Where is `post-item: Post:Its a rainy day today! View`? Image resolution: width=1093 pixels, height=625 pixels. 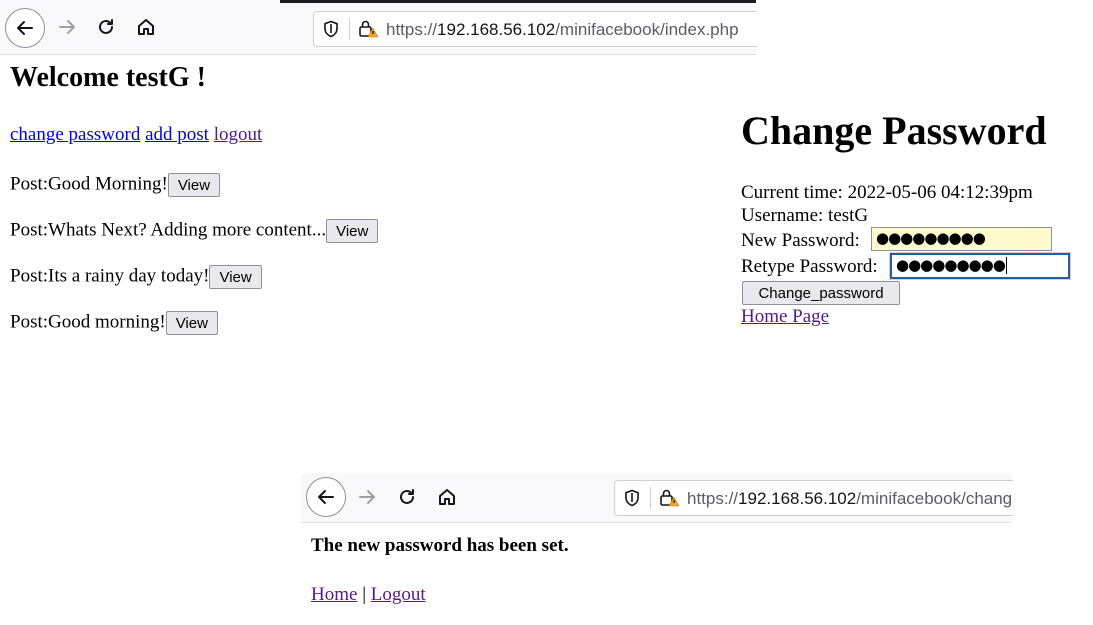
post-item: Post:Its a rainy day today! View is located at coordinates (136, 277).